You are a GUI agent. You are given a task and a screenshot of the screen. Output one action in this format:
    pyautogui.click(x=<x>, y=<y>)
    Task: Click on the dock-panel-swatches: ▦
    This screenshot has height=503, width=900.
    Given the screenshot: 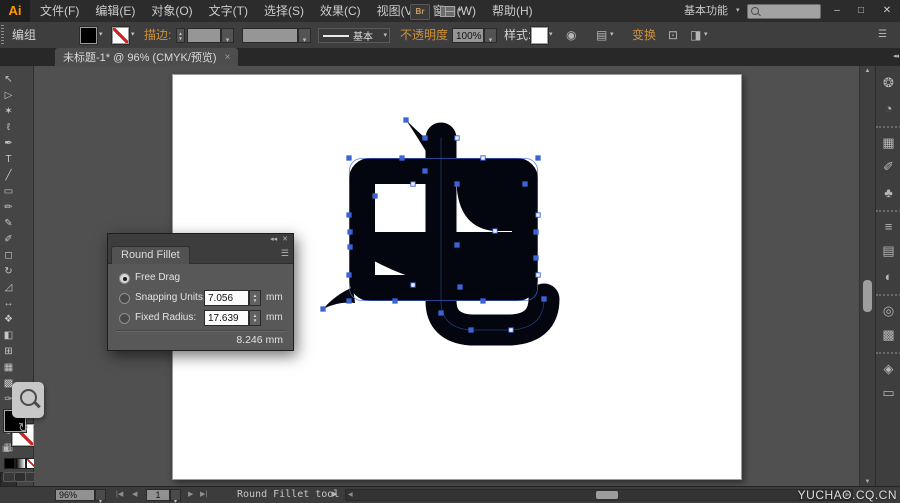 What is the action you would take?
    pyautogui.click(x=888, y=140)
    